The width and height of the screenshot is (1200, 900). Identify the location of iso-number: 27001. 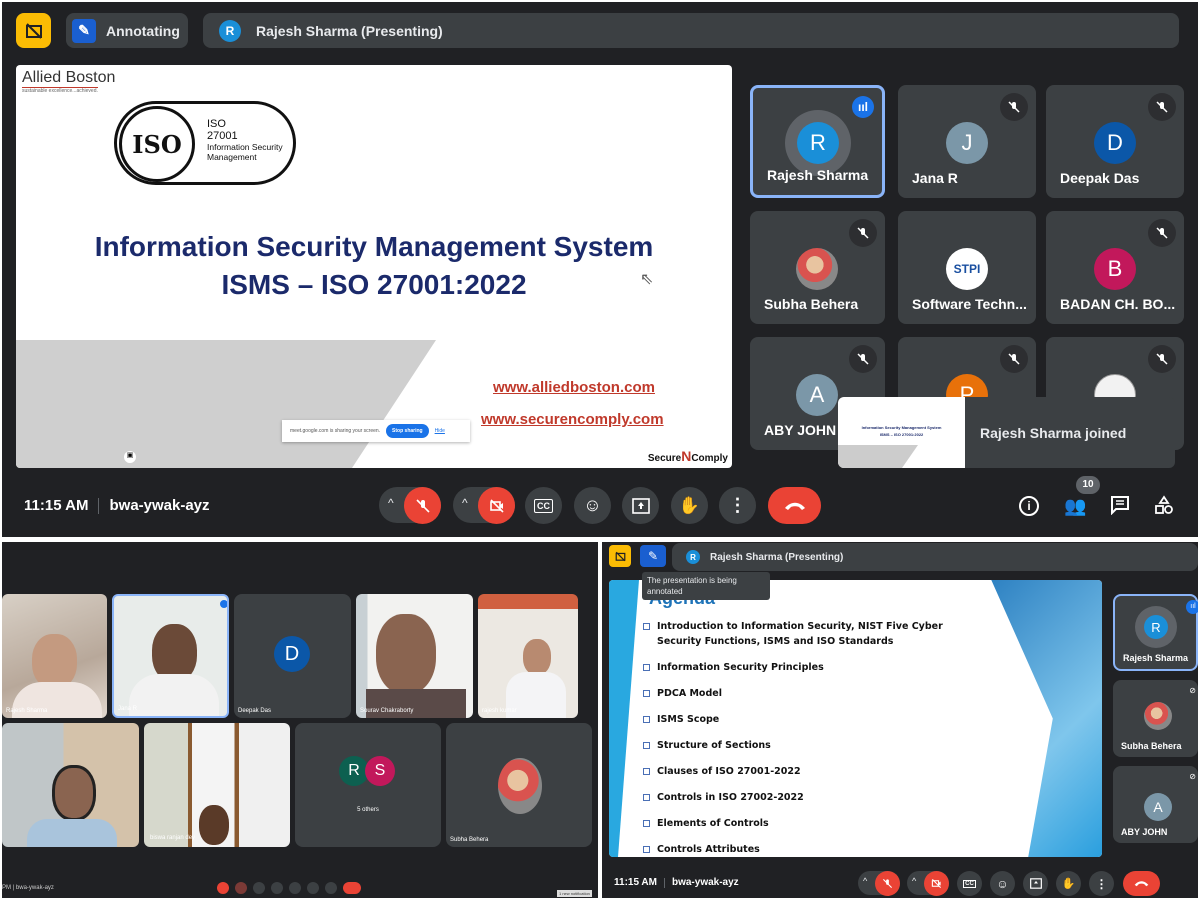
(222, 136).